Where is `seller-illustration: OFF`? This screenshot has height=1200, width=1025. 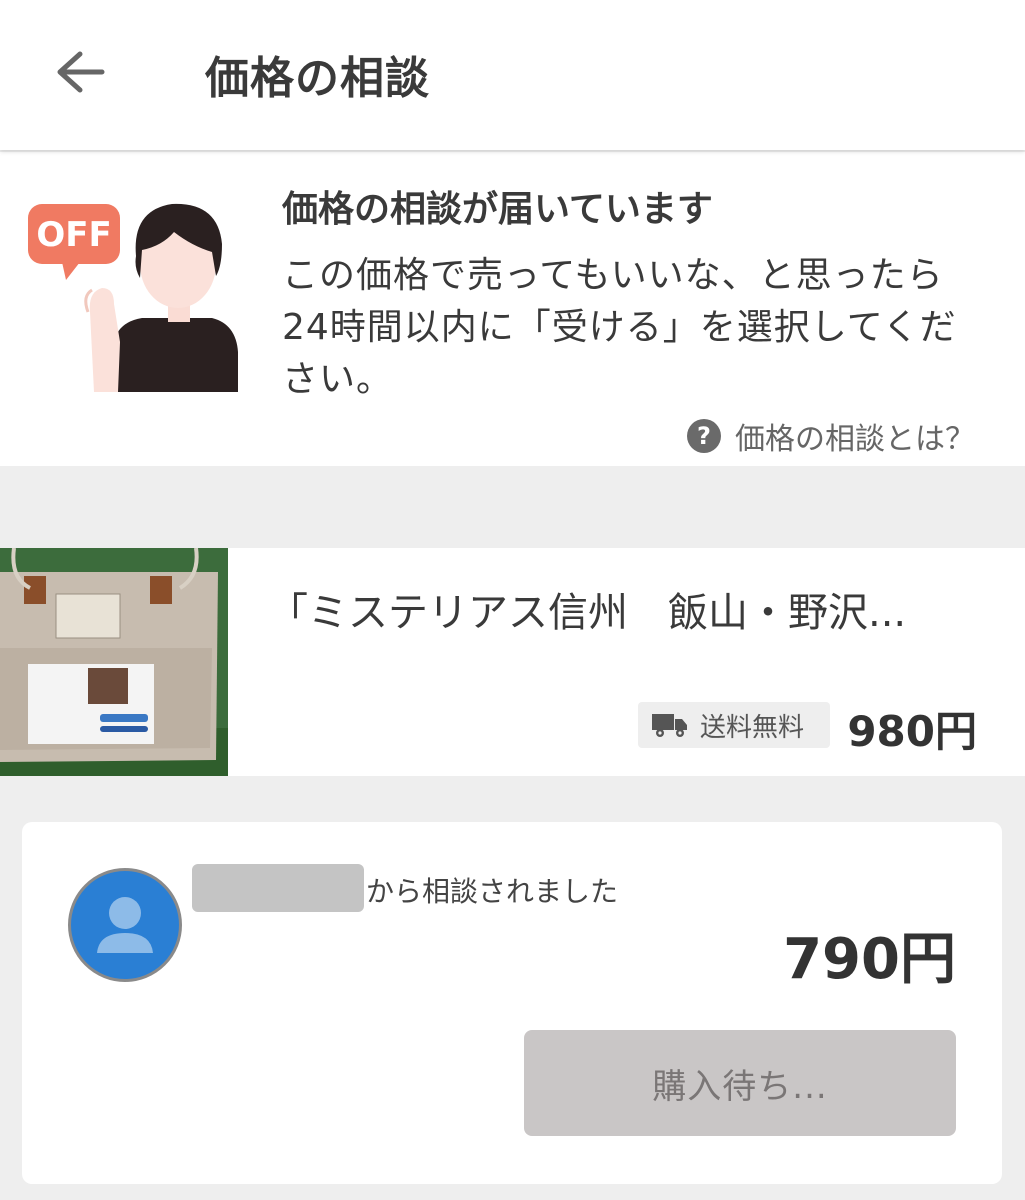
seller-illustration: OFF is located at coordinates (132, 292).